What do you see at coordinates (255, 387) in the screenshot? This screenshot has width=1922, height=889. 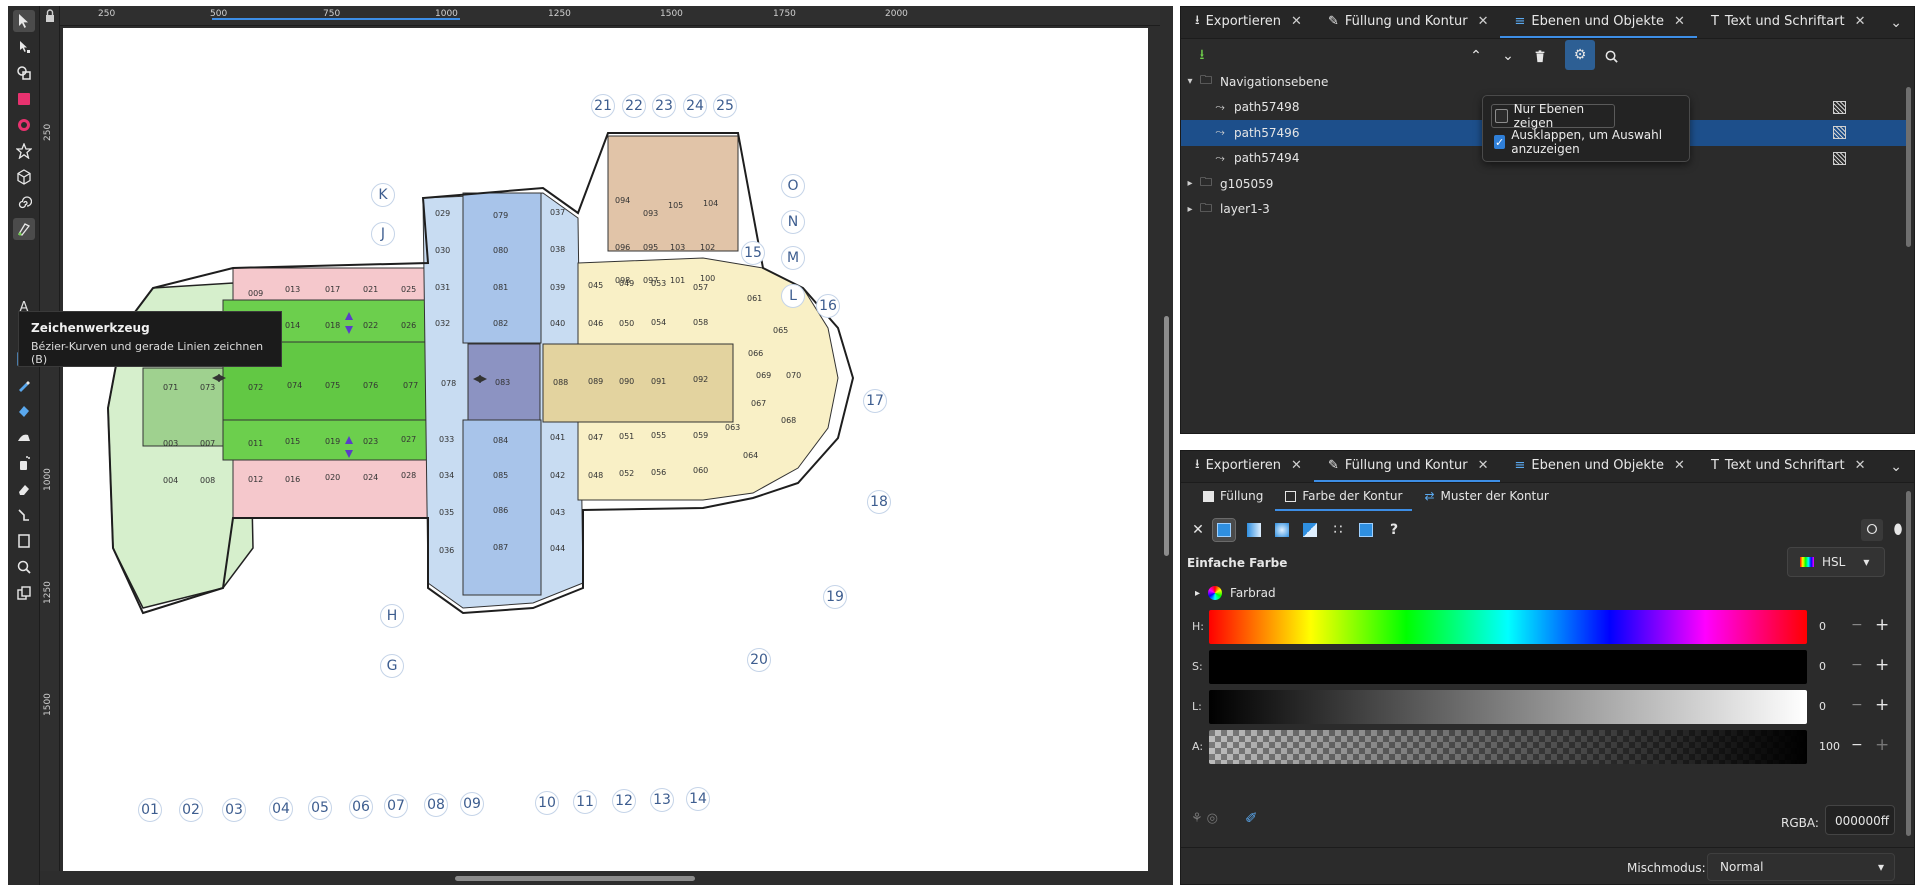 I see `svg-text: 072` at bounding box center [255, 387].